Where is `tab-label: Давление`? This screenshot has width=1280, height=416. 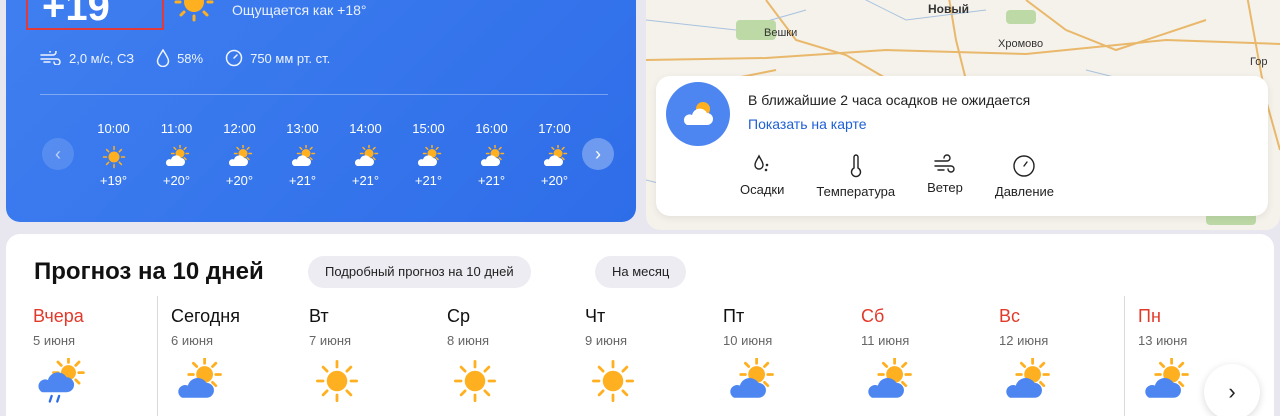
tab-label: Давление is located at coordinates (1024, 191).